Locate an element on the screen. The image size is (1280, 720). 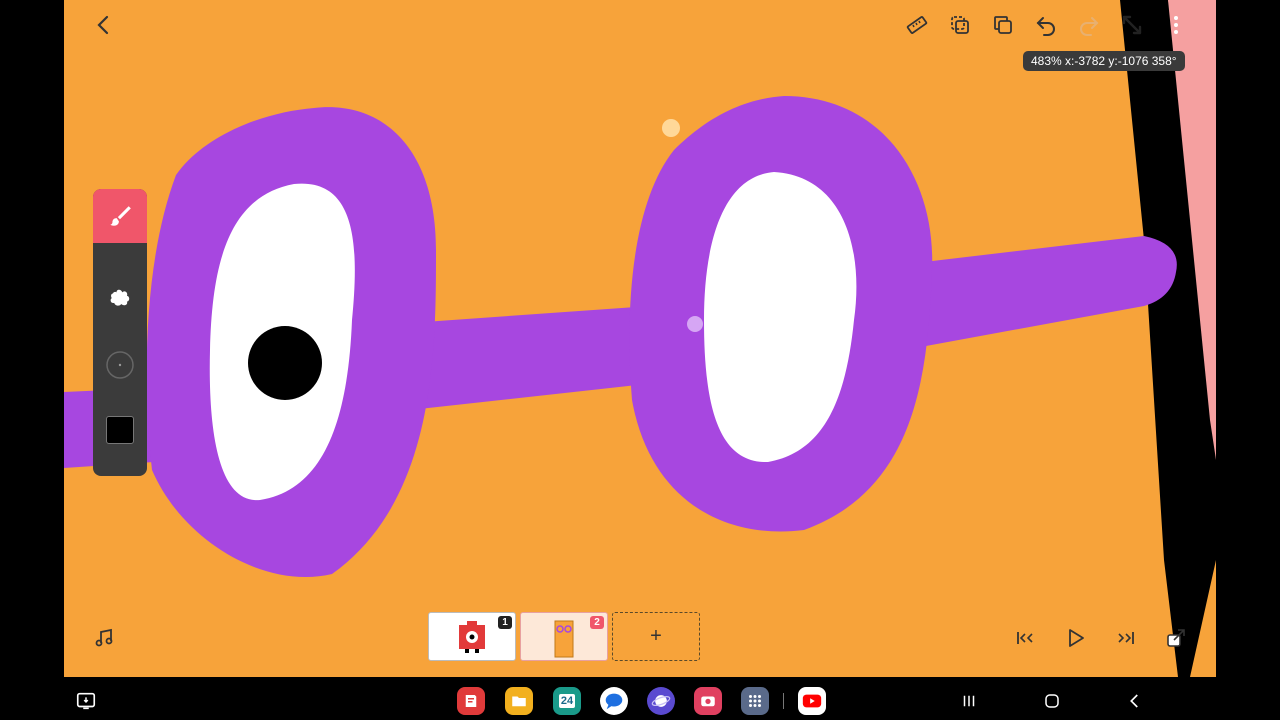
frame-thumbnail-2: 2 is located at coordinates (564, 636).